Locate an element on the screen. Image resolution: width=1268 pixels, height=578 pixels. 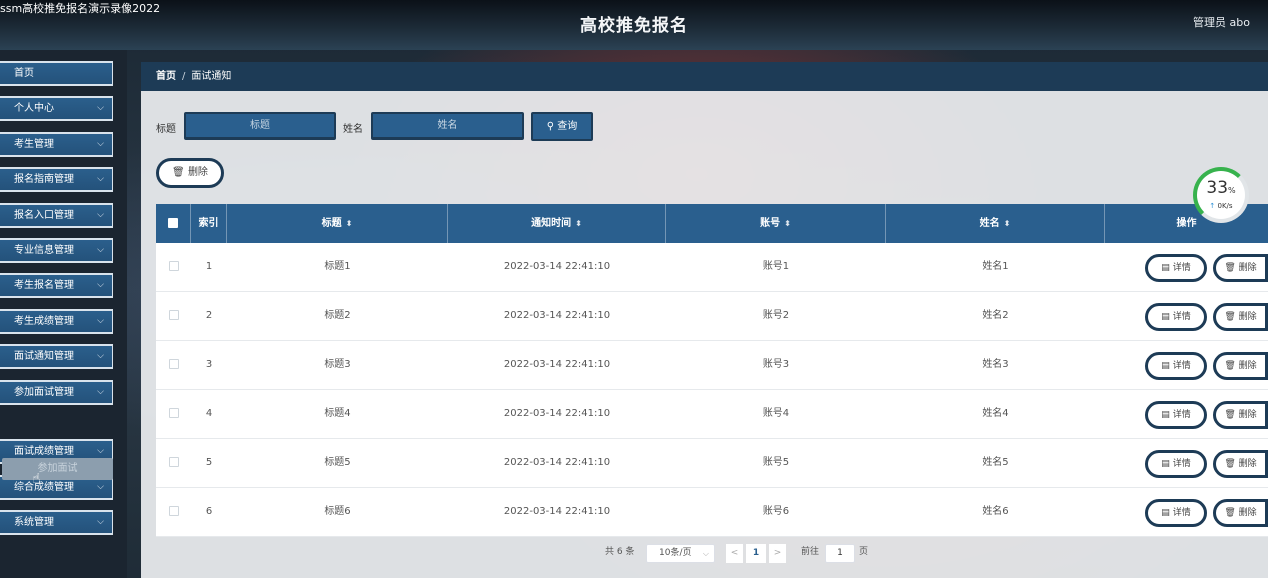
table-row: 3 标题3 2022-03-14 22:41:10 账号3 姓名3 ▤ 详情 🗑 删除 is located at coordinates (712, 365).